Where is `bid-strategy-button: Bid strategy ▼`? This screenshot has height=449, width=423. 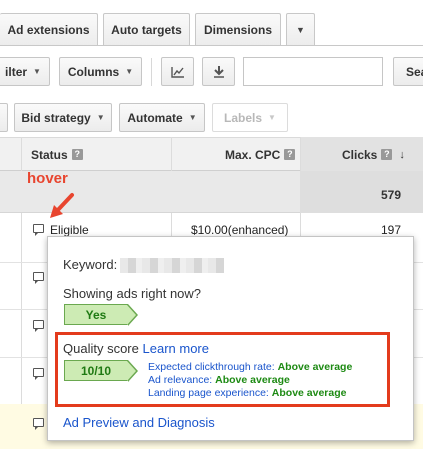 bid-strategy-button: Bid strategy ▼ is located at coordinates (63, 117).